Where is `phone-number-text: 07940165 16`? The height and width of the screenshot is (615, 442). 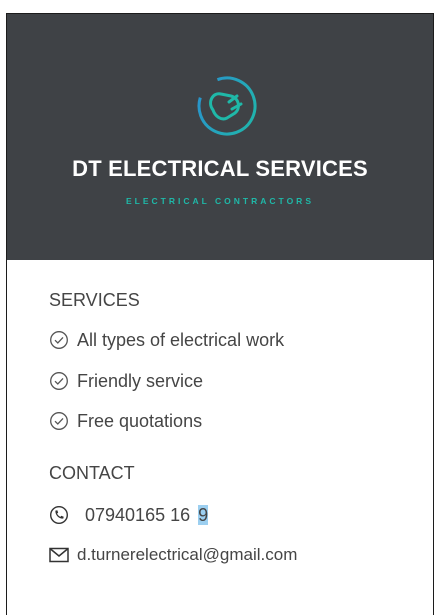
phone-number-text: 07940165 16 is located at coordinates (137, 515).